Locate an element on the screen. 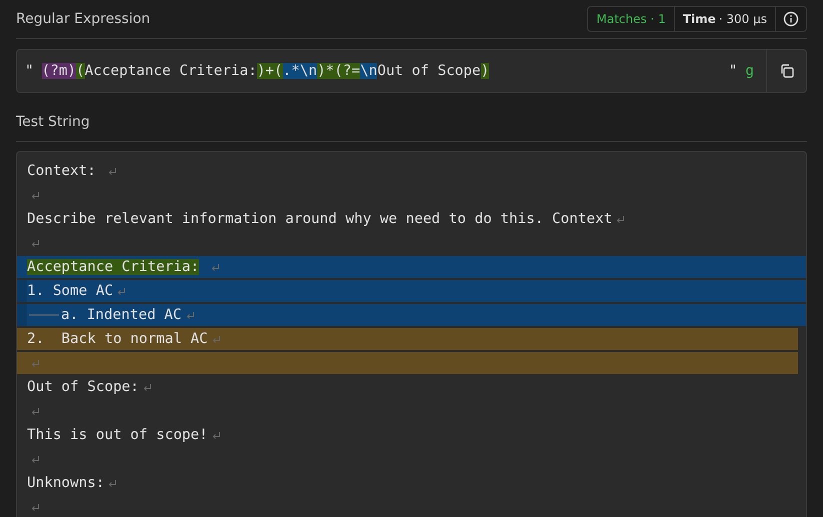  regex-flags: g is located at coordinates (749, 71).